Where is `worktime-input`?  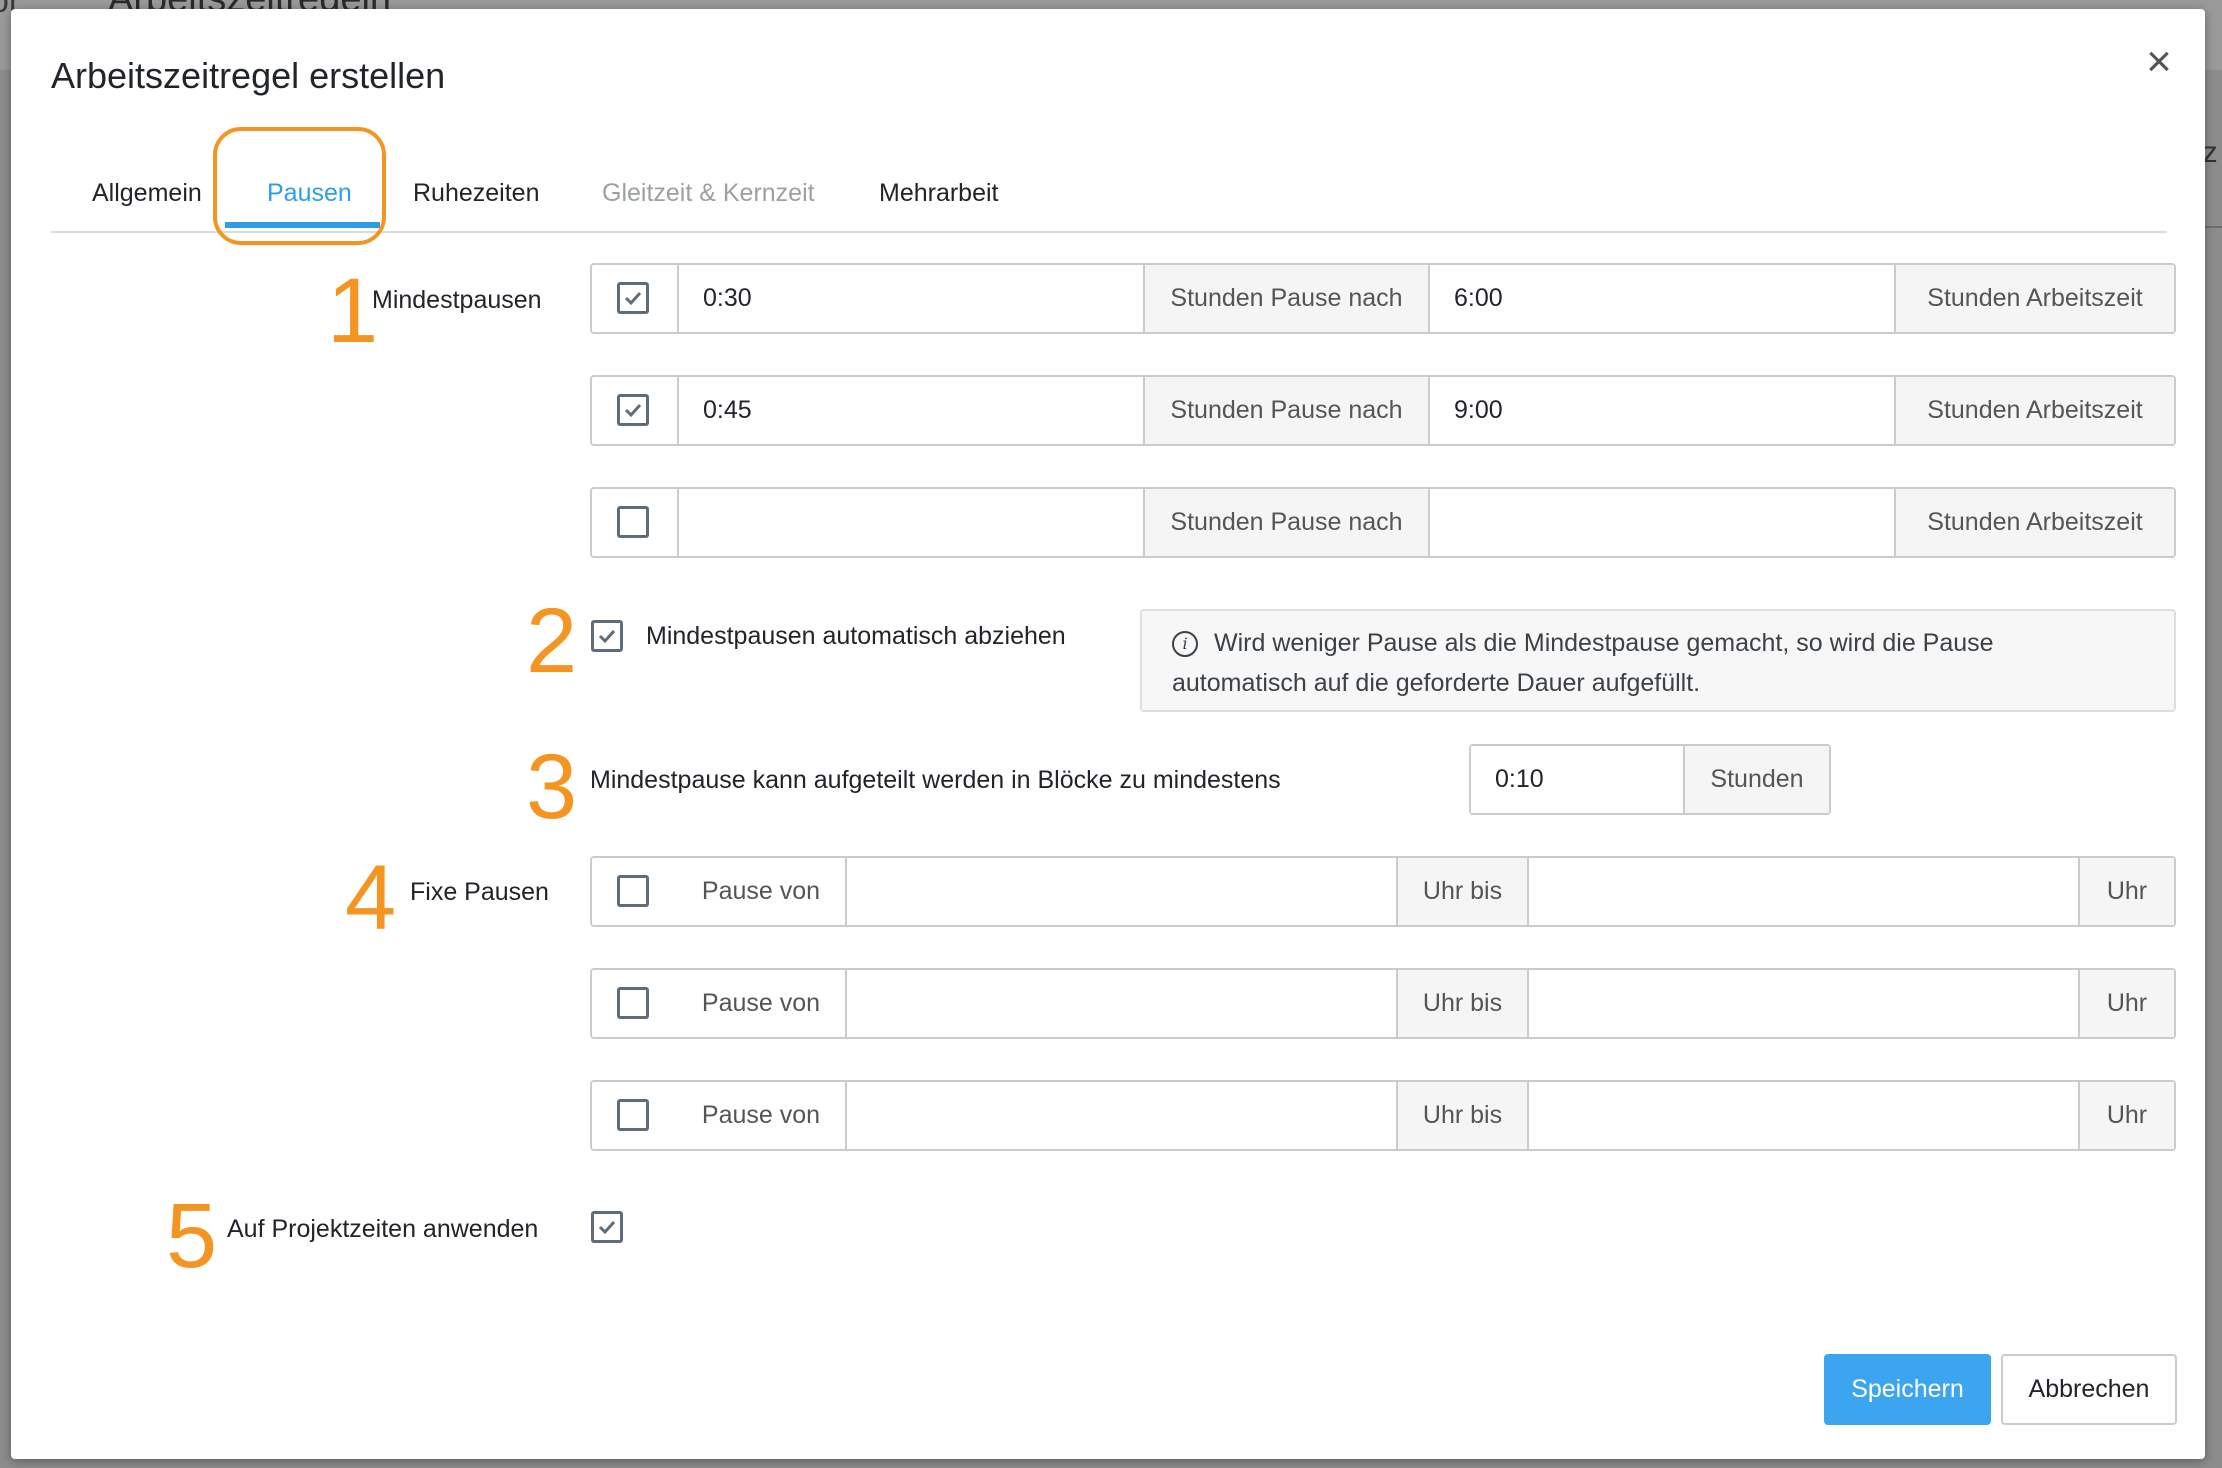
worktime-input is located at coordinates (1661, 522).